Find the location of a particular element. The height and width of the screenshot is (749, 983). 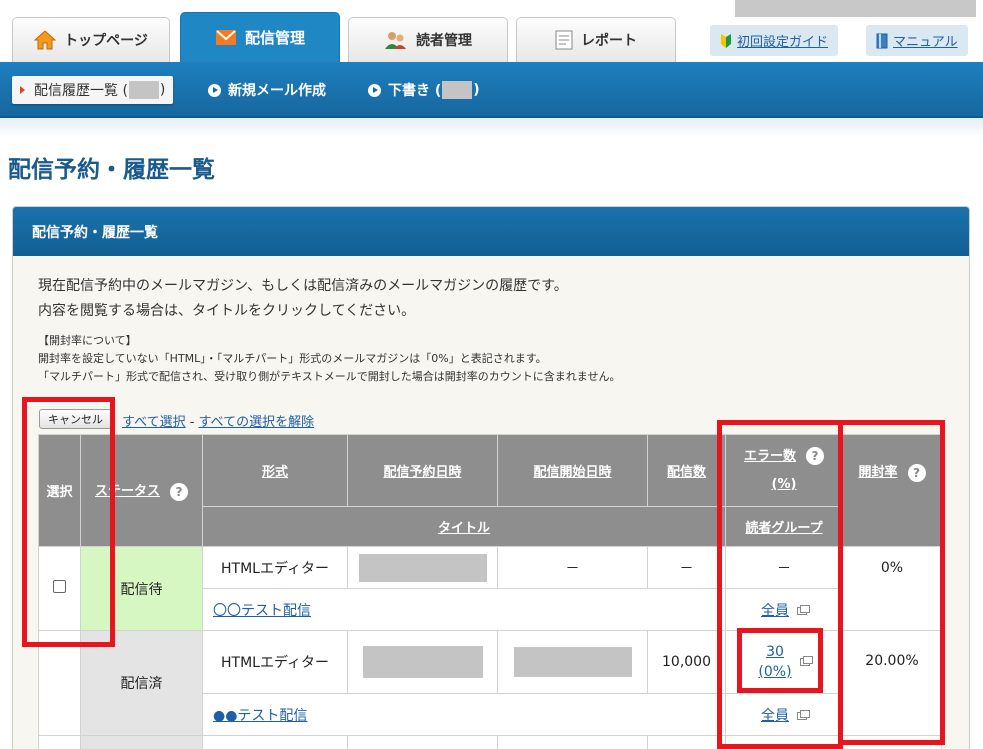

tab-report-label: レポート is located at coordinates (609, 41).